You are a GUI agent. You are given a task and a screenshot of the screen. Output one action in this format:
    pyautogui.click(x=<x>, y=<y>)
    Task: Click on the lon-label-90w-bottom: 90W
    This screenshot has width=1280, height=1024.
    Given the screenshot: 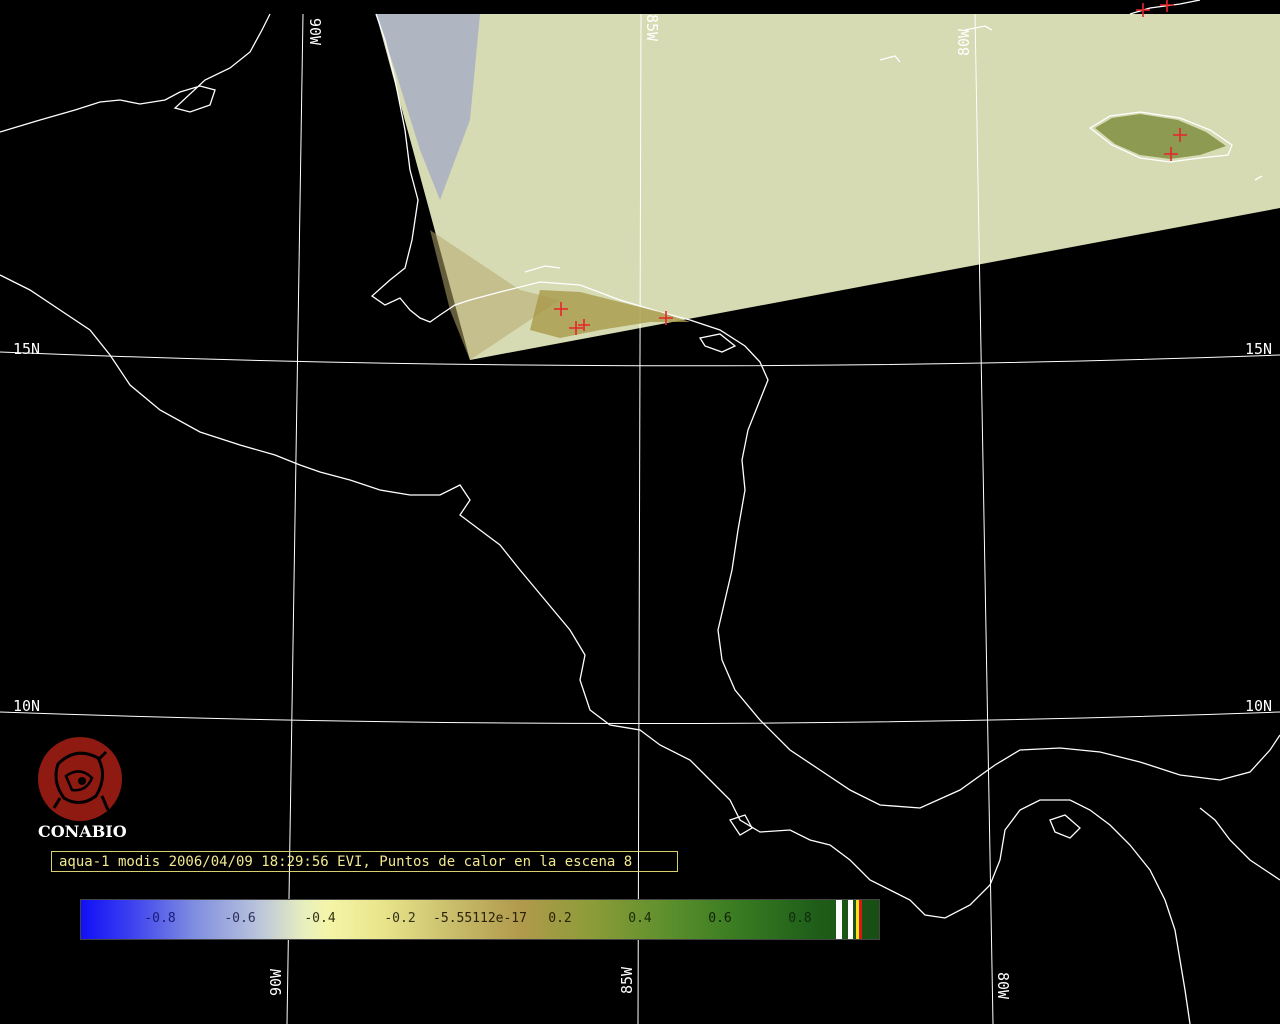 What is the action you would take?
    pyautogui.click(x=276, y=982)
    